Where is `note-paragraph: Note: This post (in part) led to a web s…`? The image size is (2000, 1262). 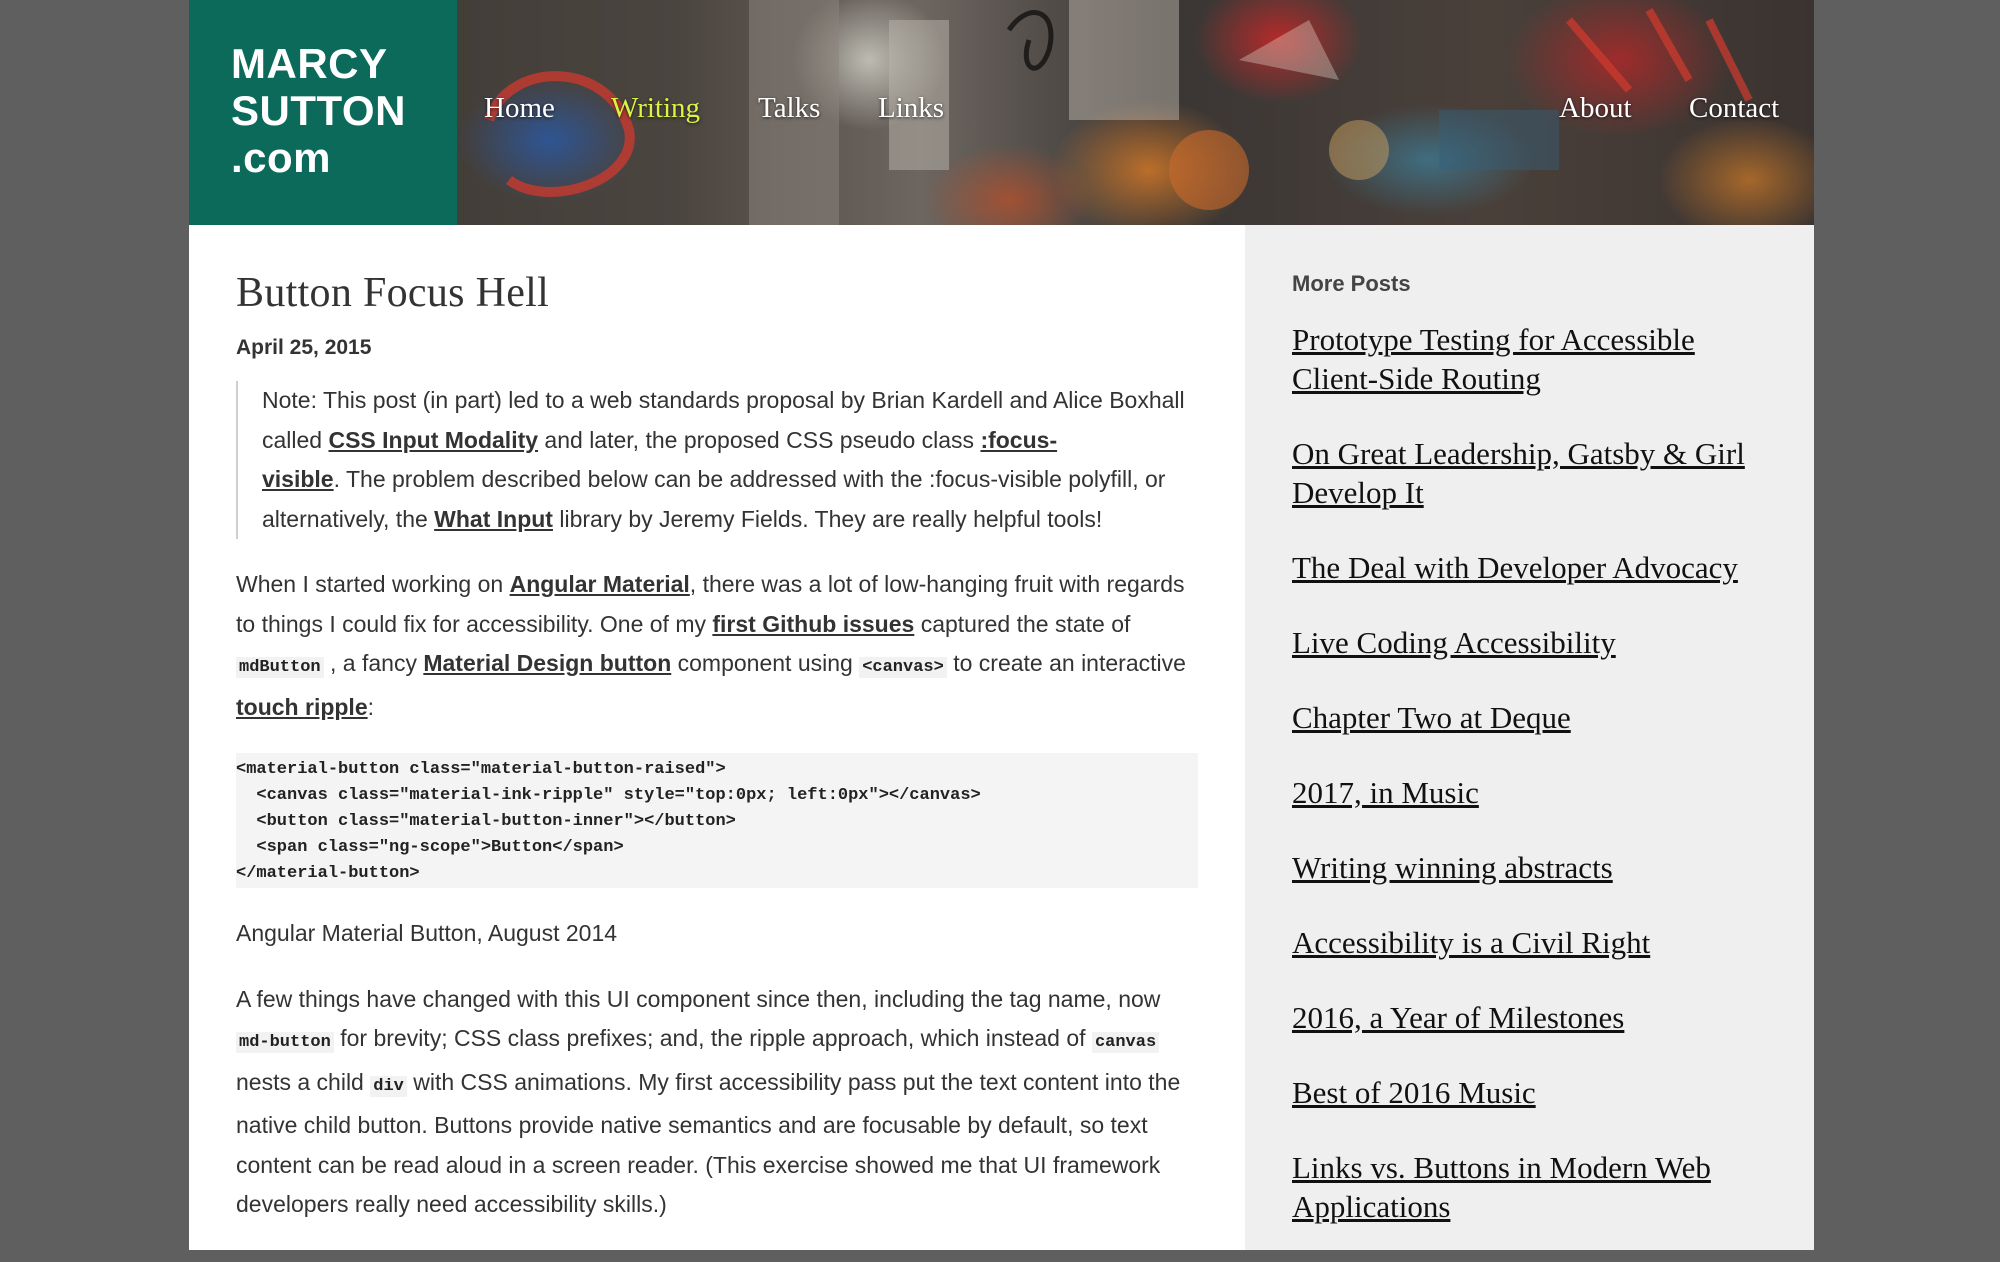
note-paragraph: Note: This post (in part) led to a web s… is located at coordinates (730, 460).